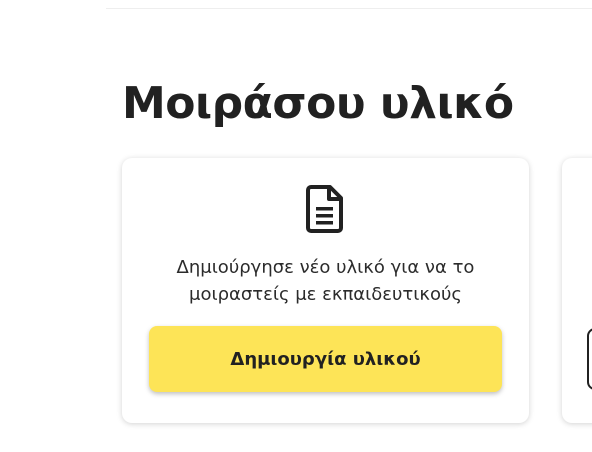 This screenshot has height=452, width=592. What do you see at coordinates (349, 8) in the screenshot?
I see `top-divider` at bounding box center [349, 8].